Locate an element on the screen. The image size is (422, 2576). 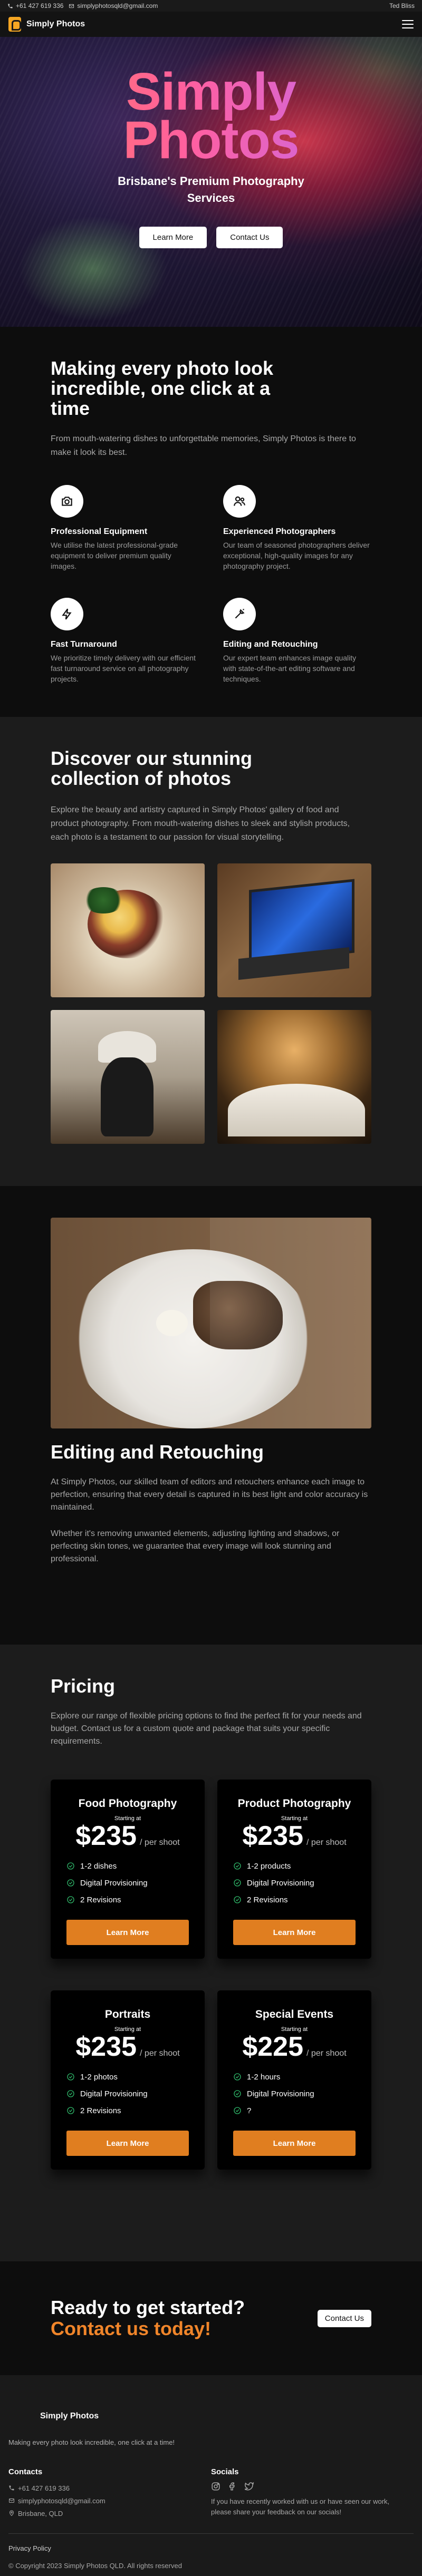
wand-icon is located at coordinates (240, 614).